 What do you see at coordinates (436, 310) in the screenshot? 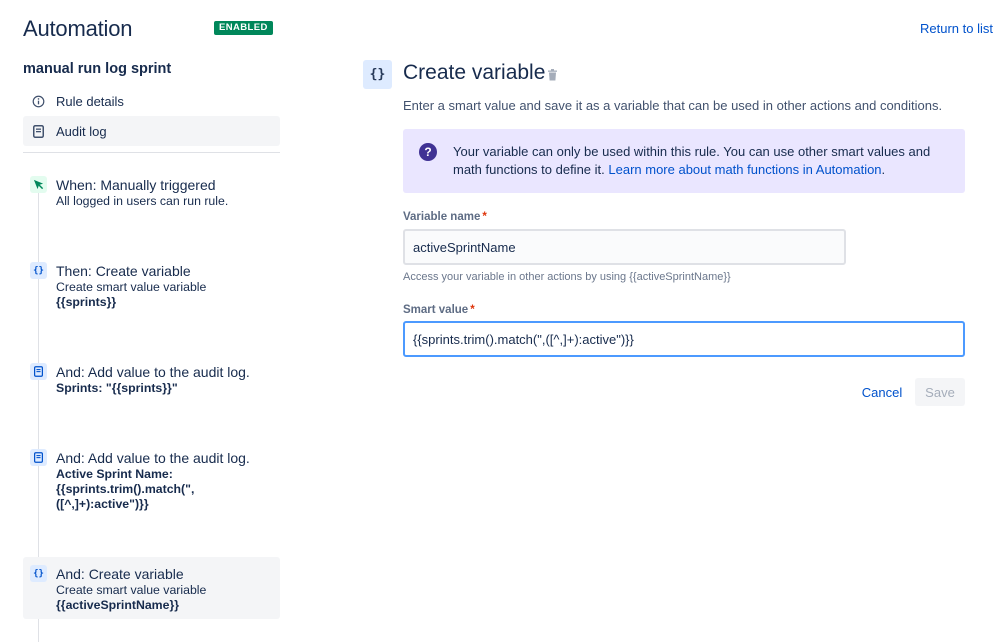
I see `label-text: Smart value` at bounding box center [436, 310].